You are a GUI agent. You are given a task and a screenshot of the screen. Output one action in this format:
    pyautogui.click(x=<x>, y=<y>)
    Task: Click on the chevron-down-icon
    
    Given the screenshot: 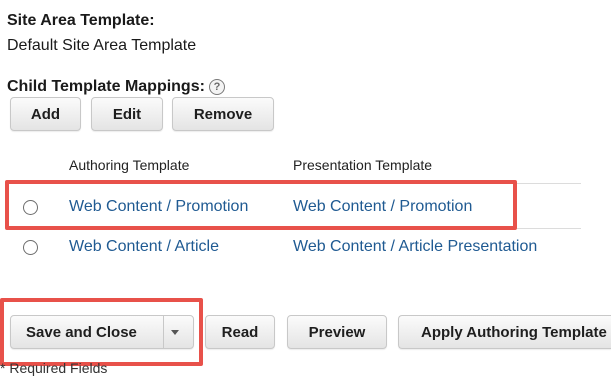 What is the action you would take?
    pyautogui.click(x=175, y=332)
    